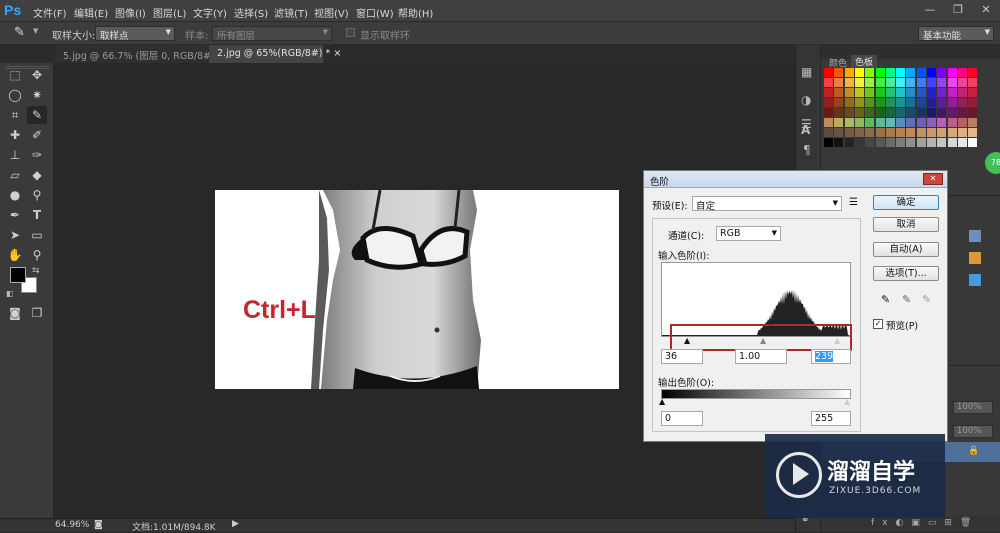 Image resolution: width=1000 pixels, height=533 pixels. What do you see at coordinates (973, 431) in the screenshot?
I see `fill-field: 100%` at bounding box center [973, 431].